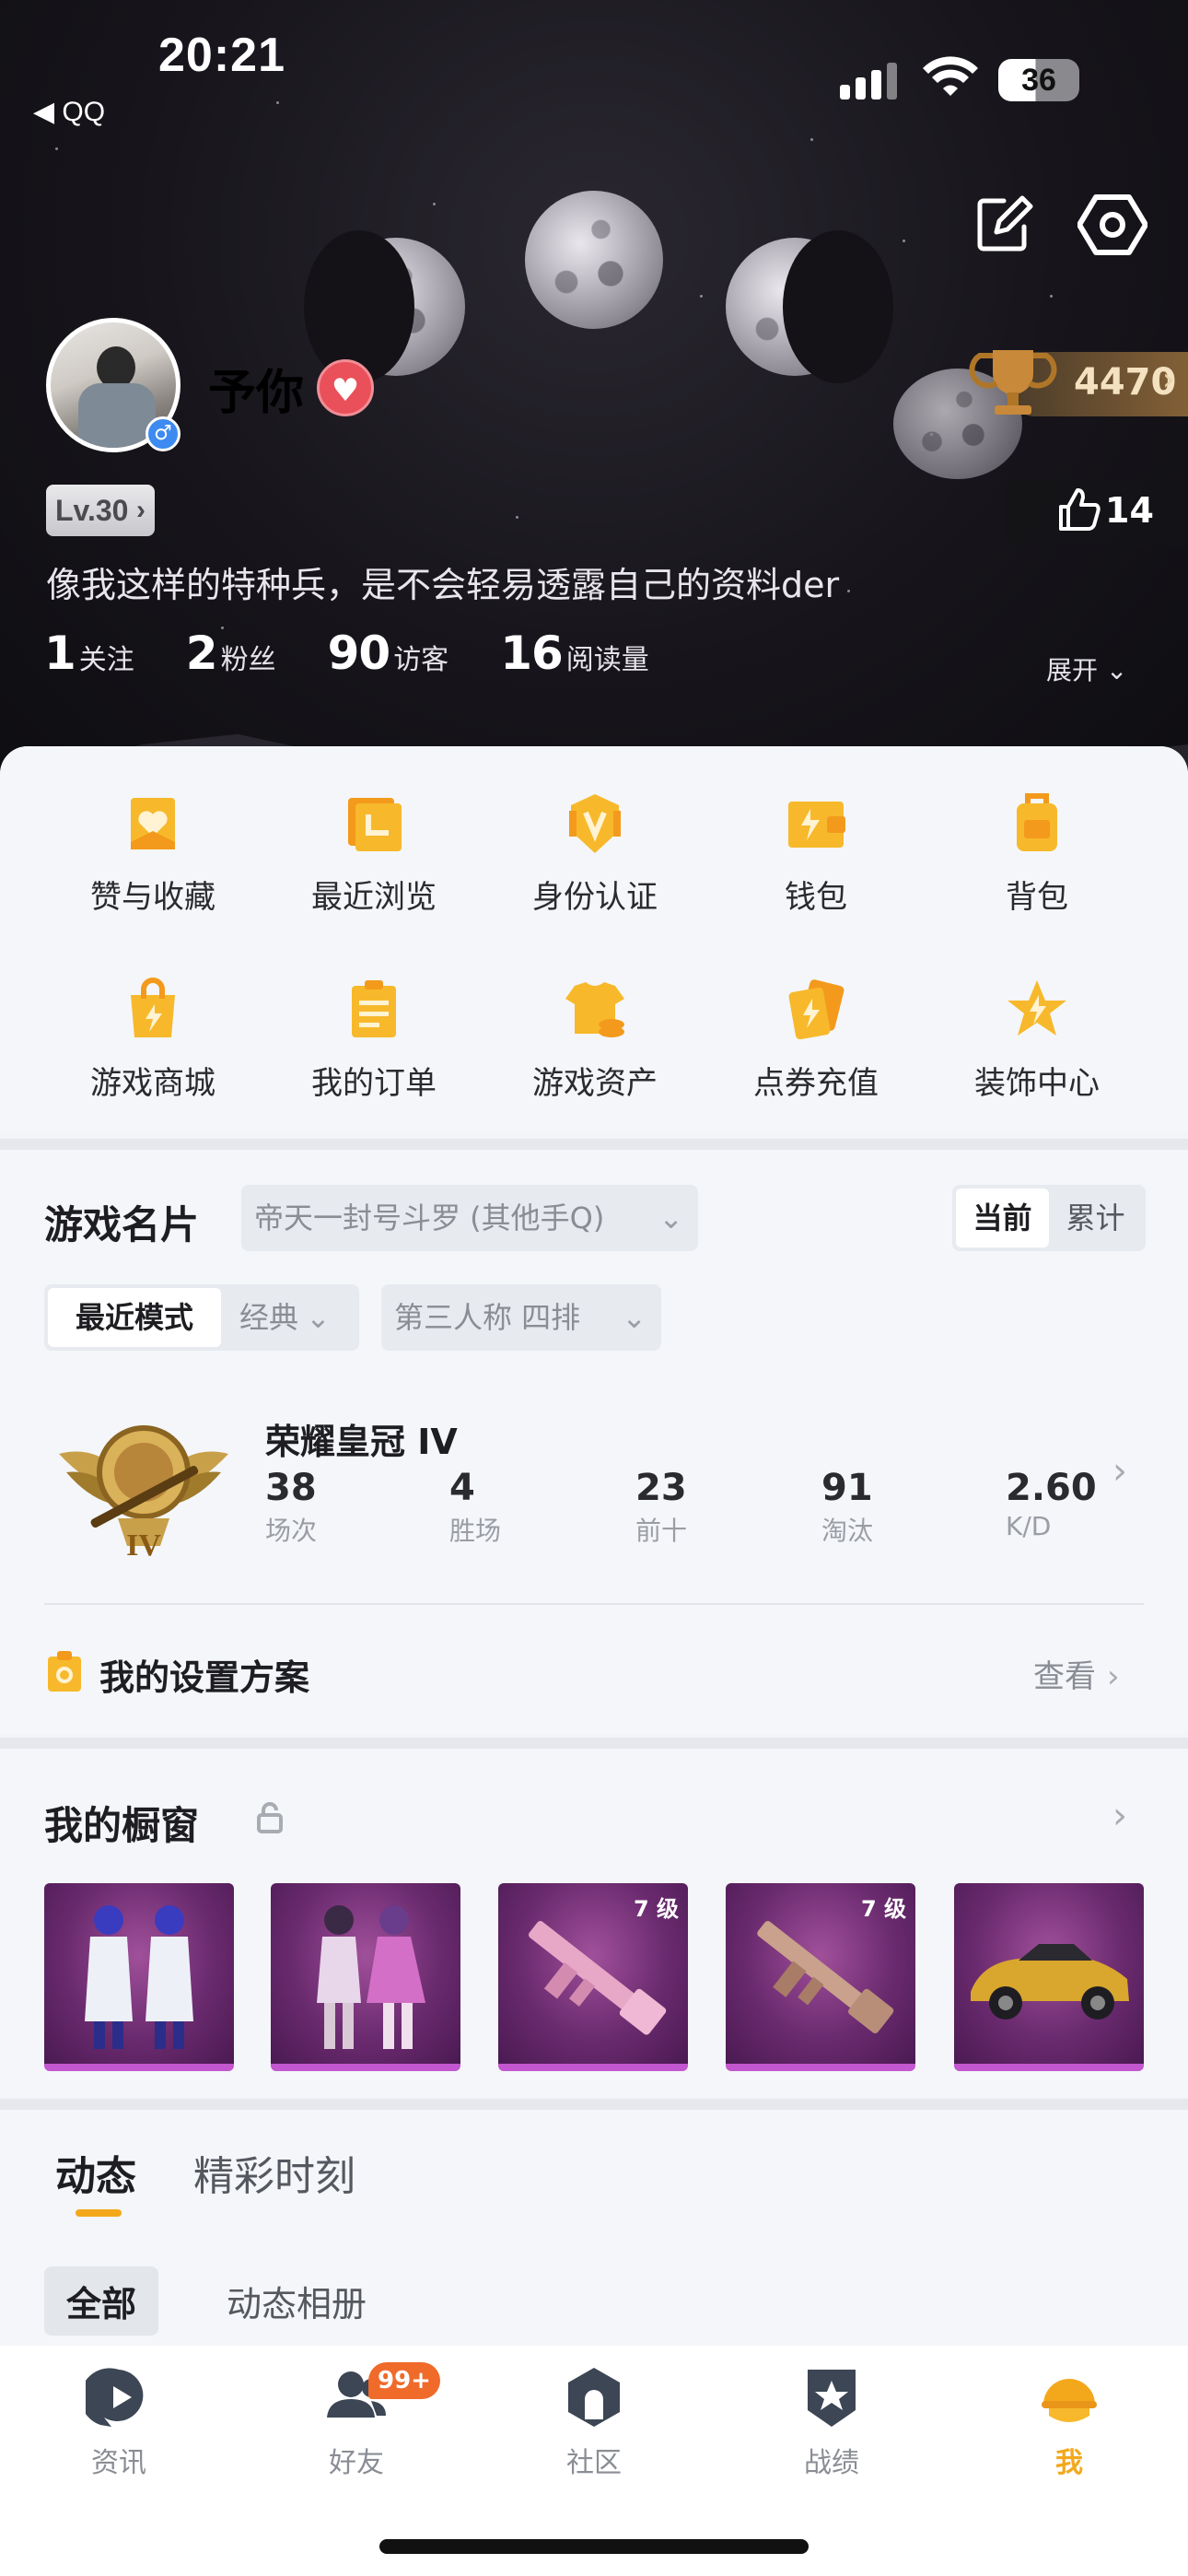 Image resolution: width=1188 pixels, height=2576 pixels. What do you see at coordinates (594, 2546) in the screenshot?
I see `home-indicator` at bounding box center [594, 2546].